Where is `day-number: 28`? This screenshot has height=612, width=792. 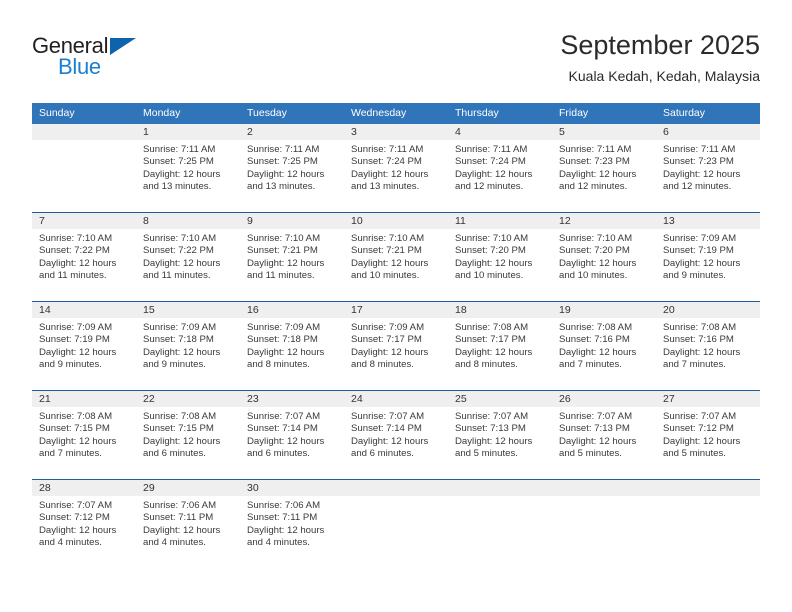
day-number: 28 is located at coordinates (84, 488).